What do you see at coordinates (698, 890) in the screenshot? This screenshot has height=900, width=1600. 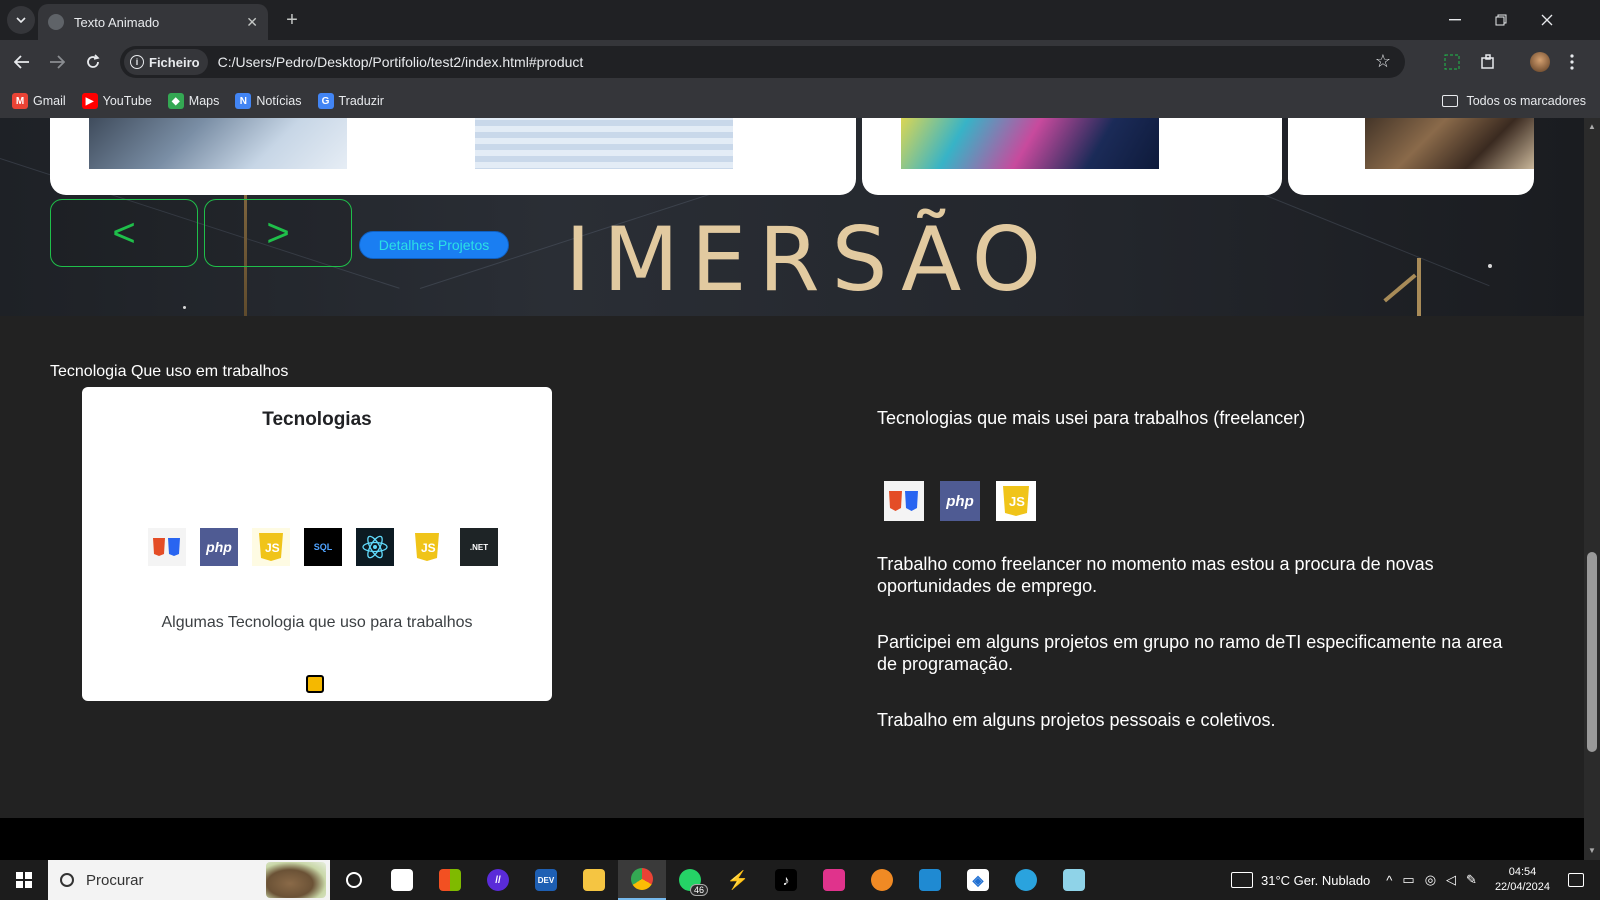 I see `notification-badge: 46` at bounding box center [698, 890].